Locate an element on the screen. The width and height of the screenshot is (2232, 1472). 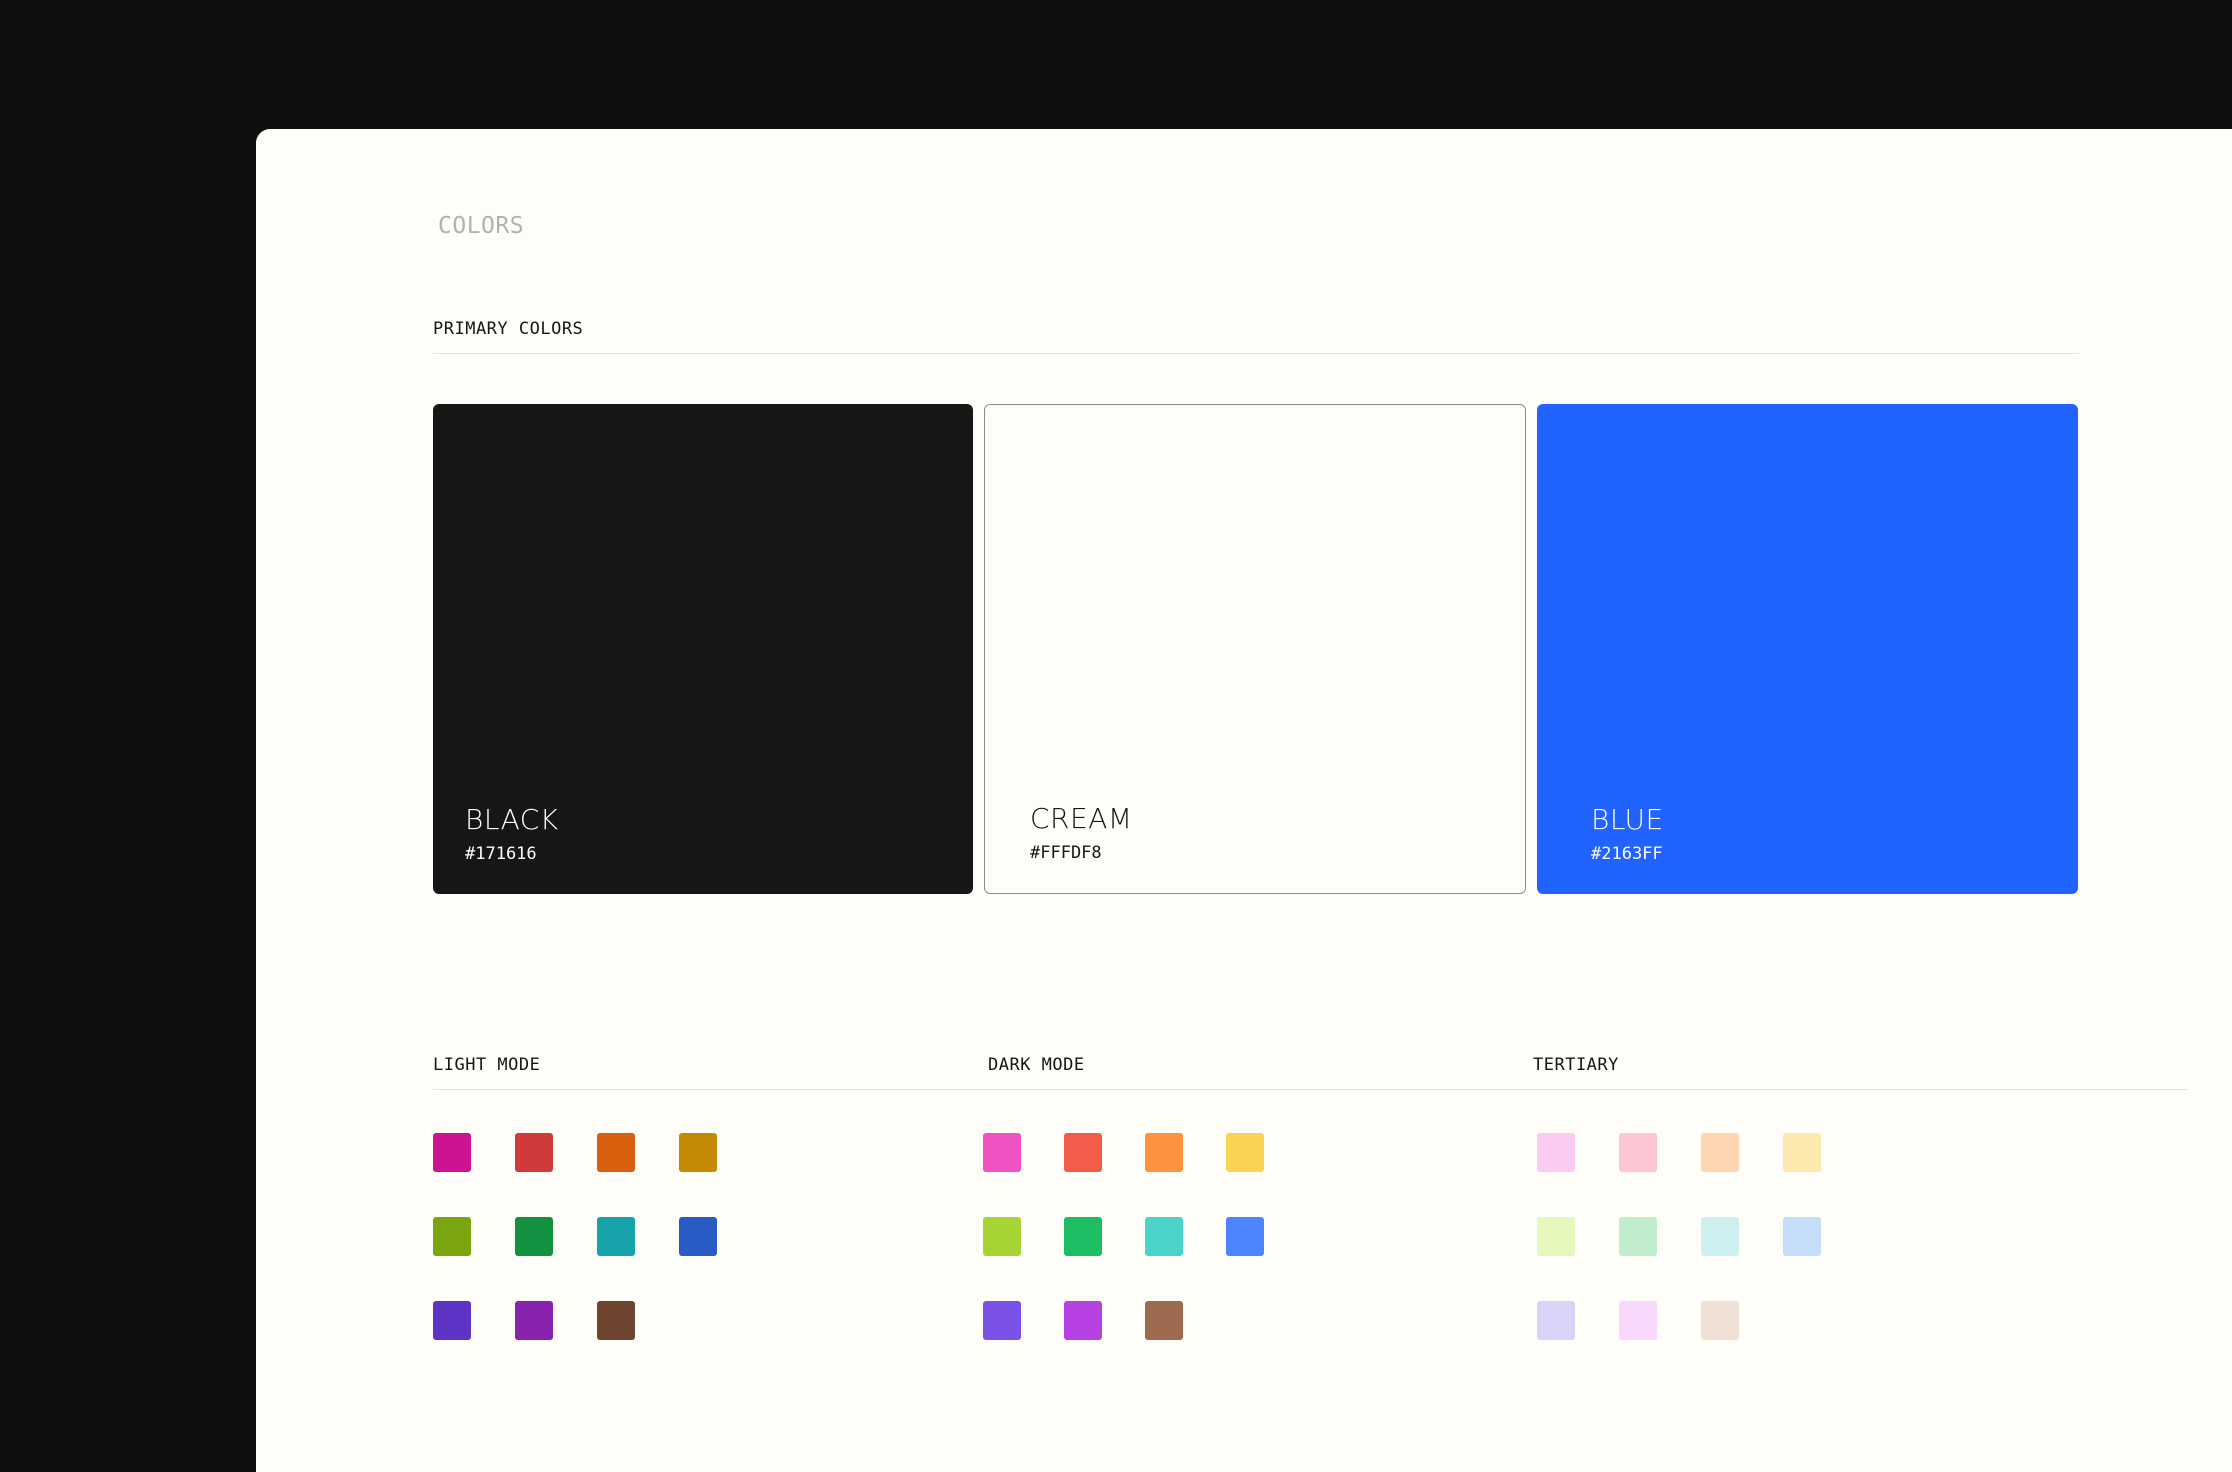
dark-mode-palette is located at coordinates (1123, 1236).